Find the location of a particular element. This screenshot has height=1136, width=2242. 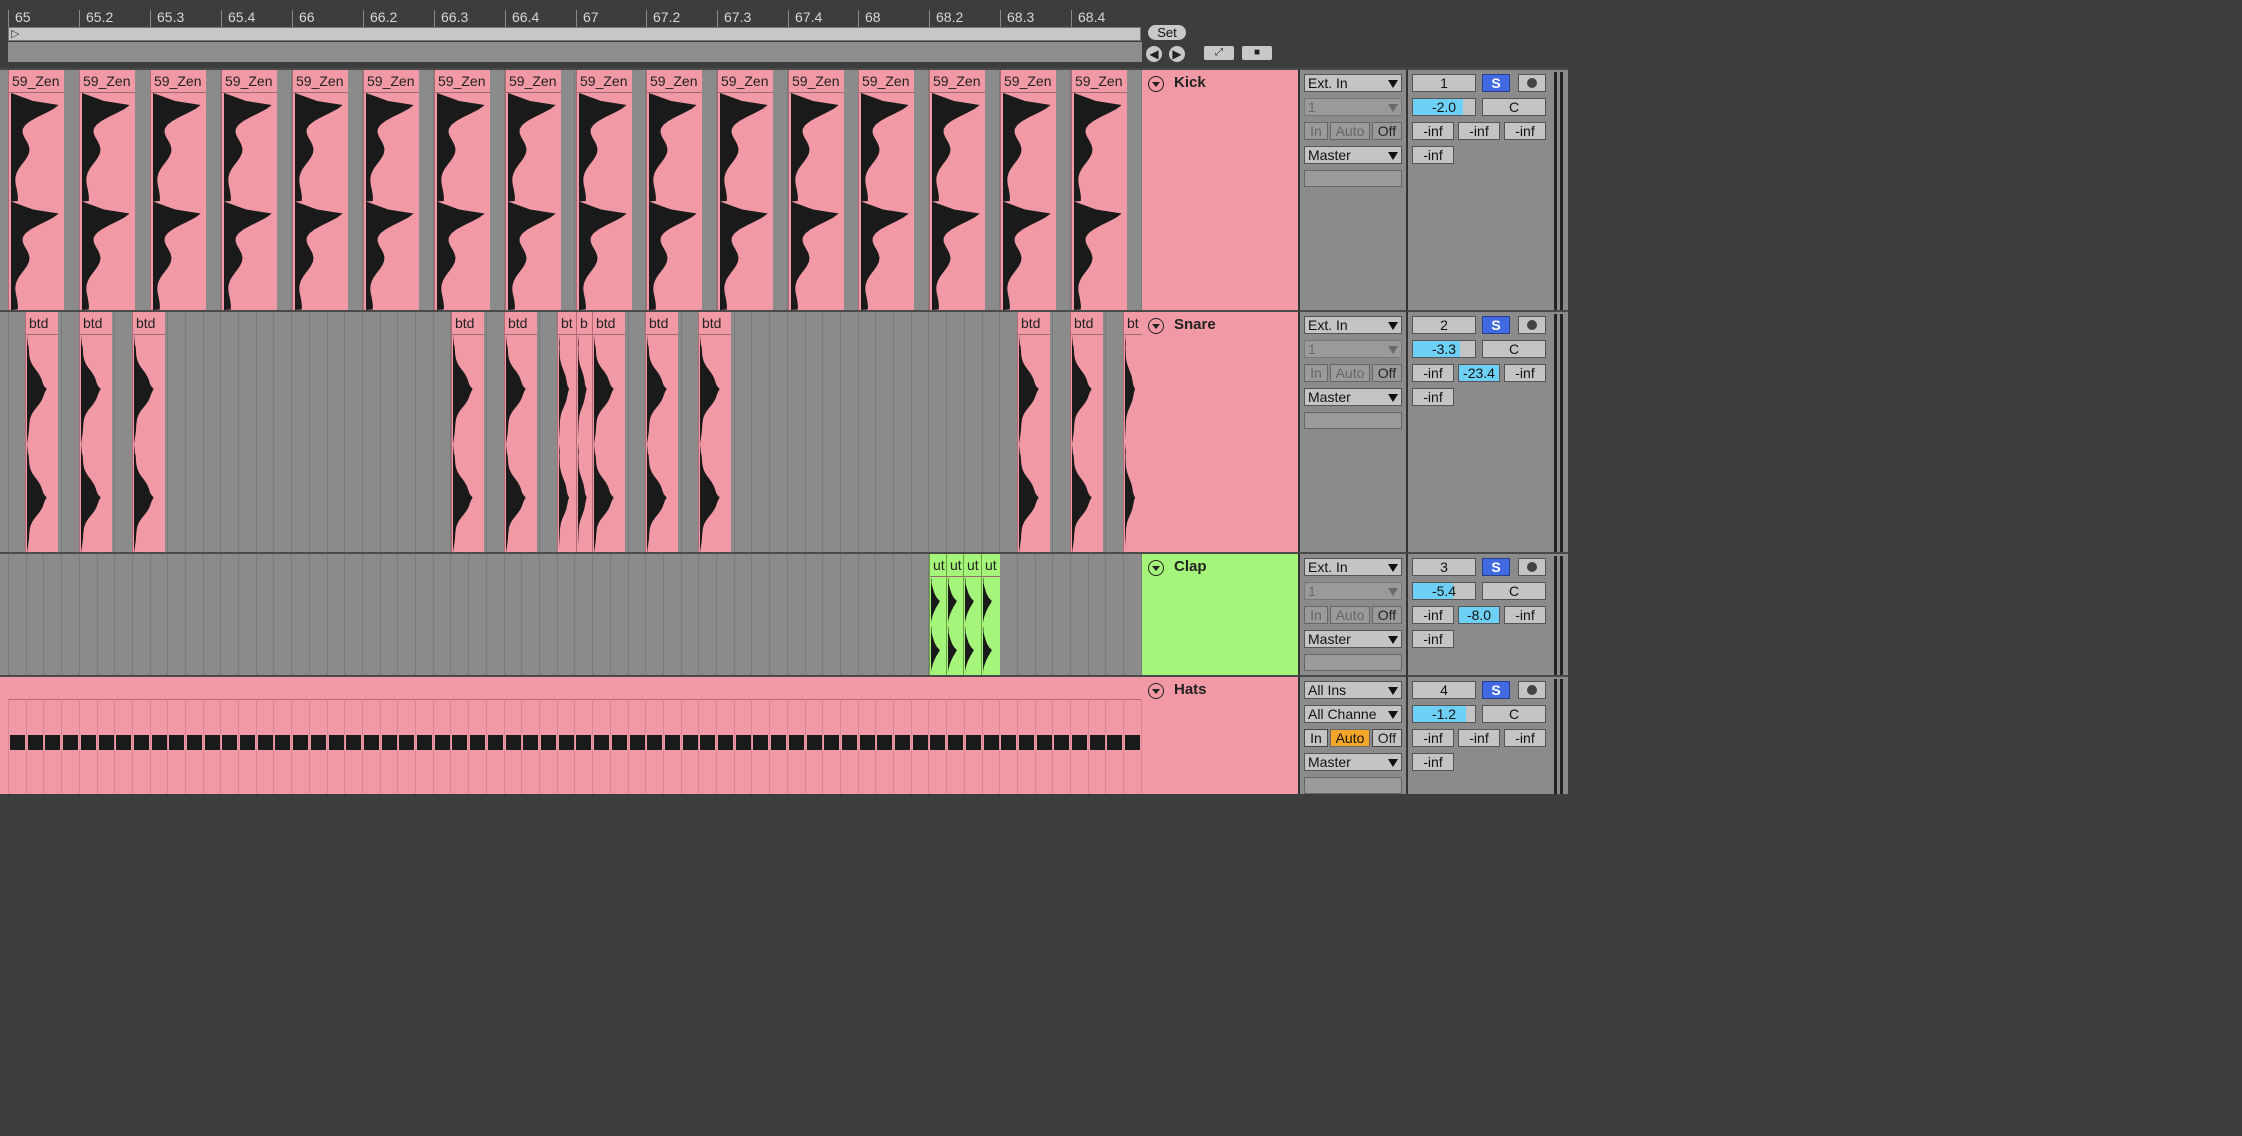

expand-icon: ⤢ is located at coordinates (1219, 53).